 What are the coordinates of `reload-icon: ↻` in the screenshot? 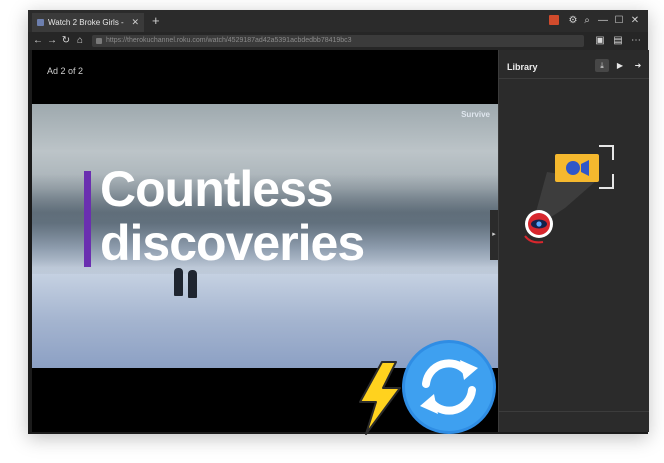 It's located at (66, 41).